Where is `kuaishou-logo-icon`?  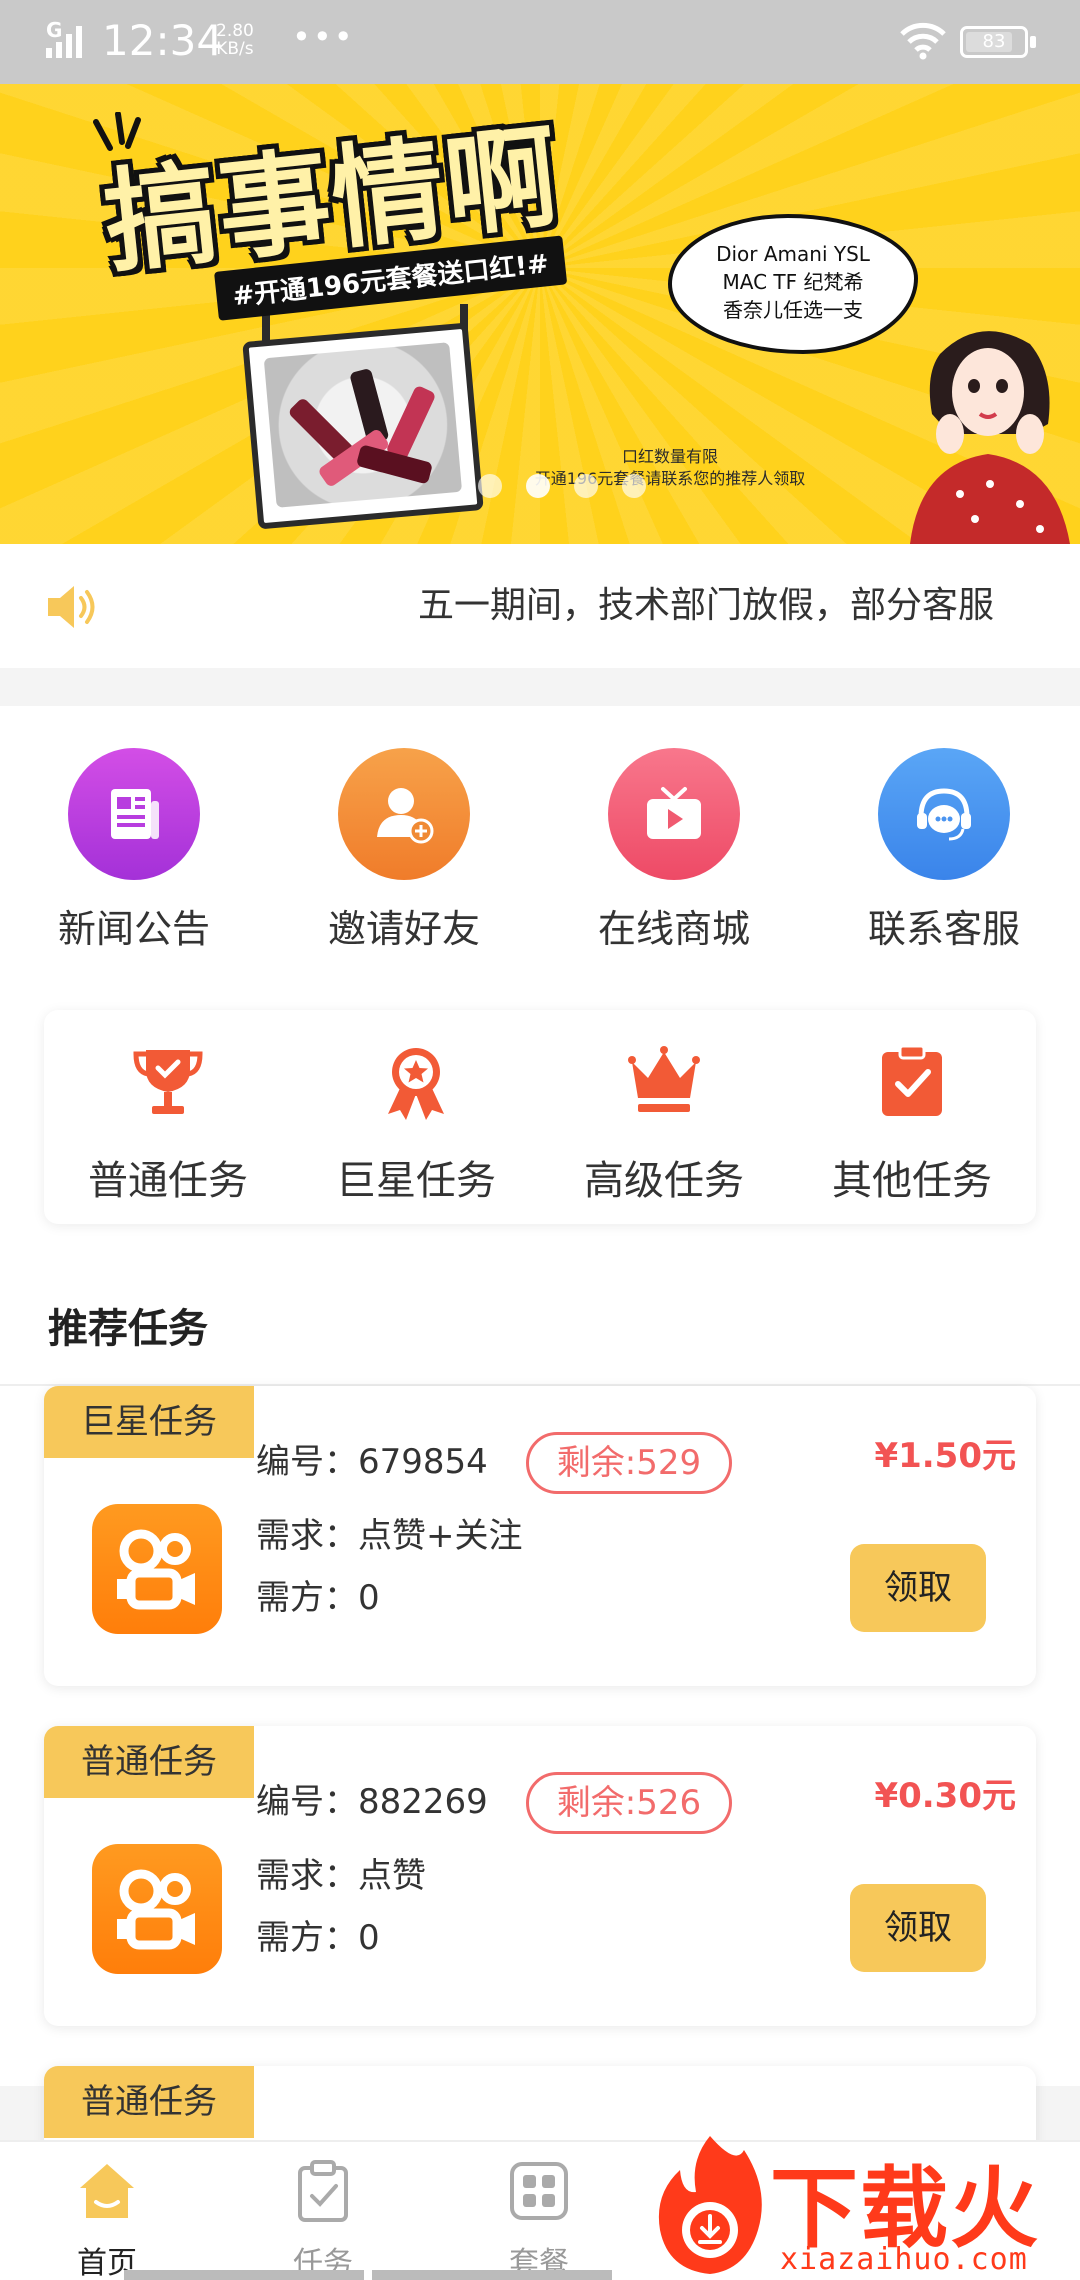 kuaishou-logo-icon is located at coordinates (157, 1909).